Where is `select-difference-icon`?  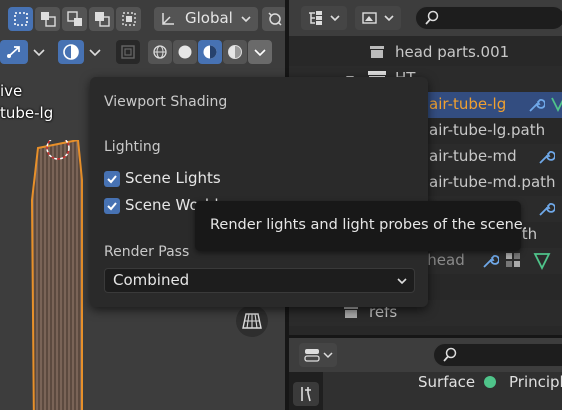
select-difference-icon is located at coordinates (101, 19).